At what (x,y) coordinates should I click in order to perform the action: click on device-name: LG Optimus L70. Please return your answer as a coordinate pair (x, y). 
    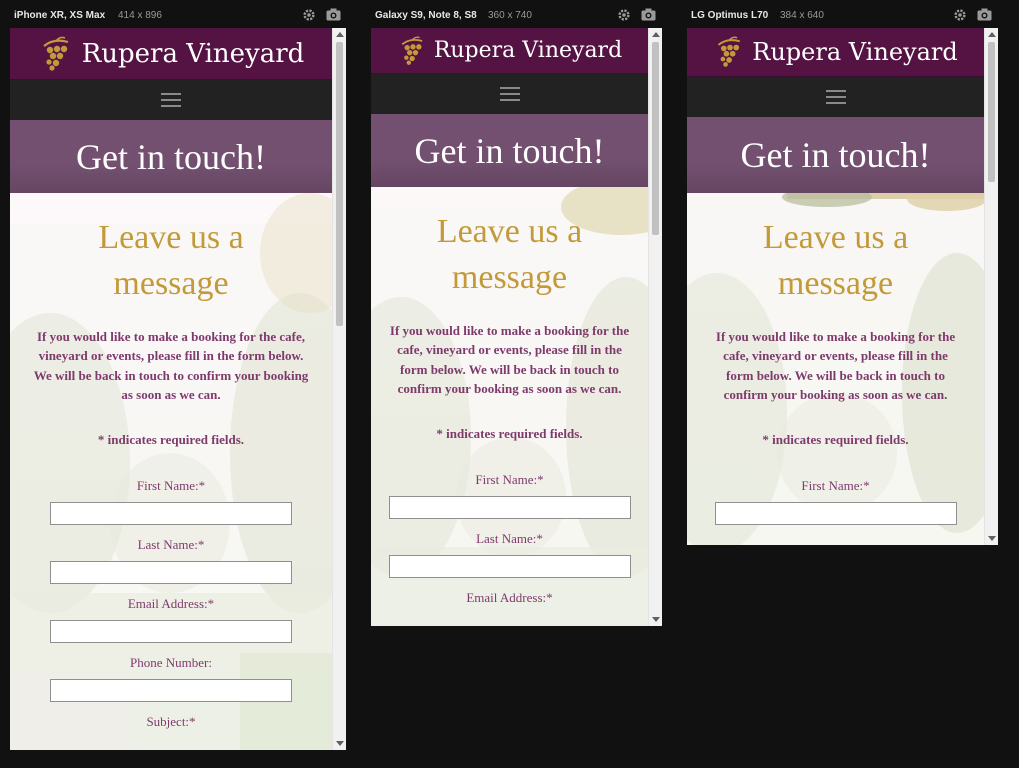
    Looking at the image, I should click on (730, 15).